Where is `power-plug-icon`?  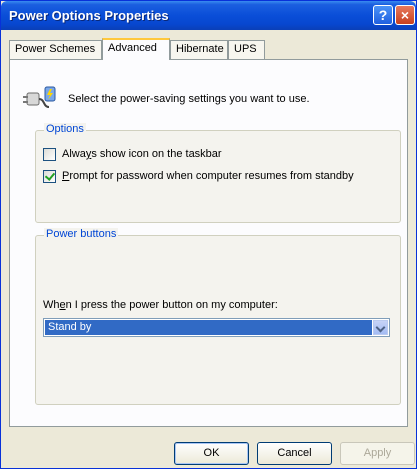 power-plug-icon is located at coordinates (39, 97).